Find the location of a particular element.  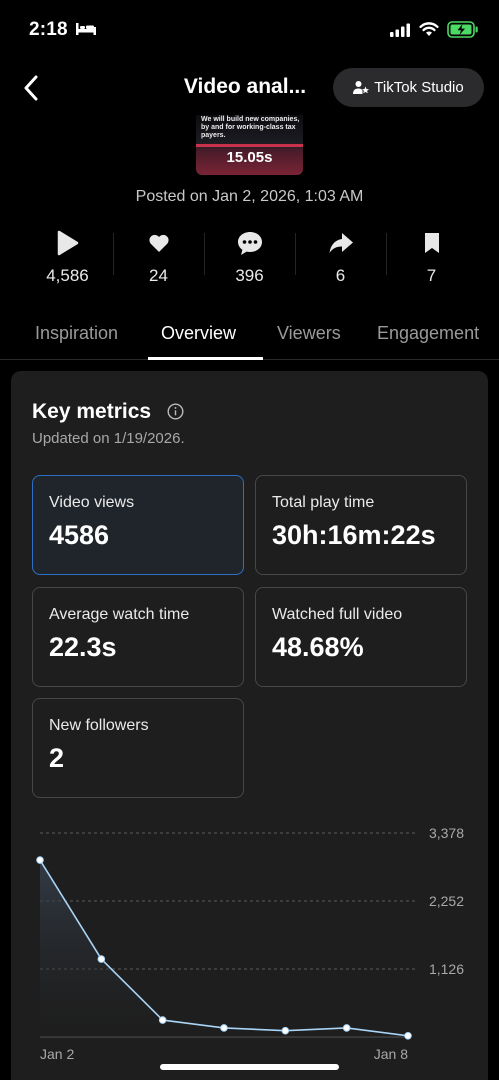

tab-bar: Inspiration Overview Viewers Engagement is located at coordinates (249, 336).